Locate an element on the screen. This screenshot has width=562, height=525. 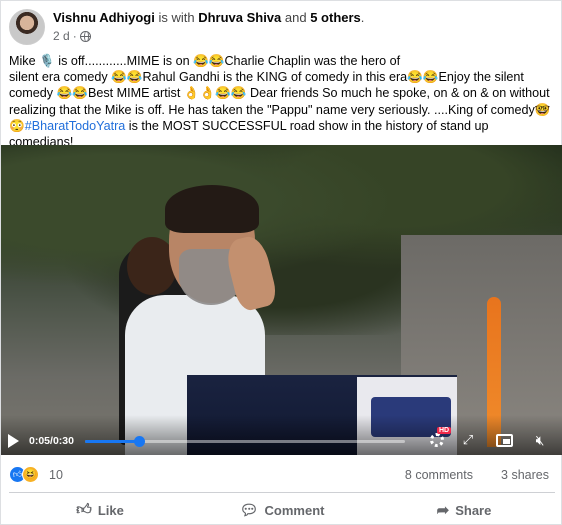
post-actions: 👍︎ Like 💬︎ Comment ➦ Share is located at coordinates (282, 510).